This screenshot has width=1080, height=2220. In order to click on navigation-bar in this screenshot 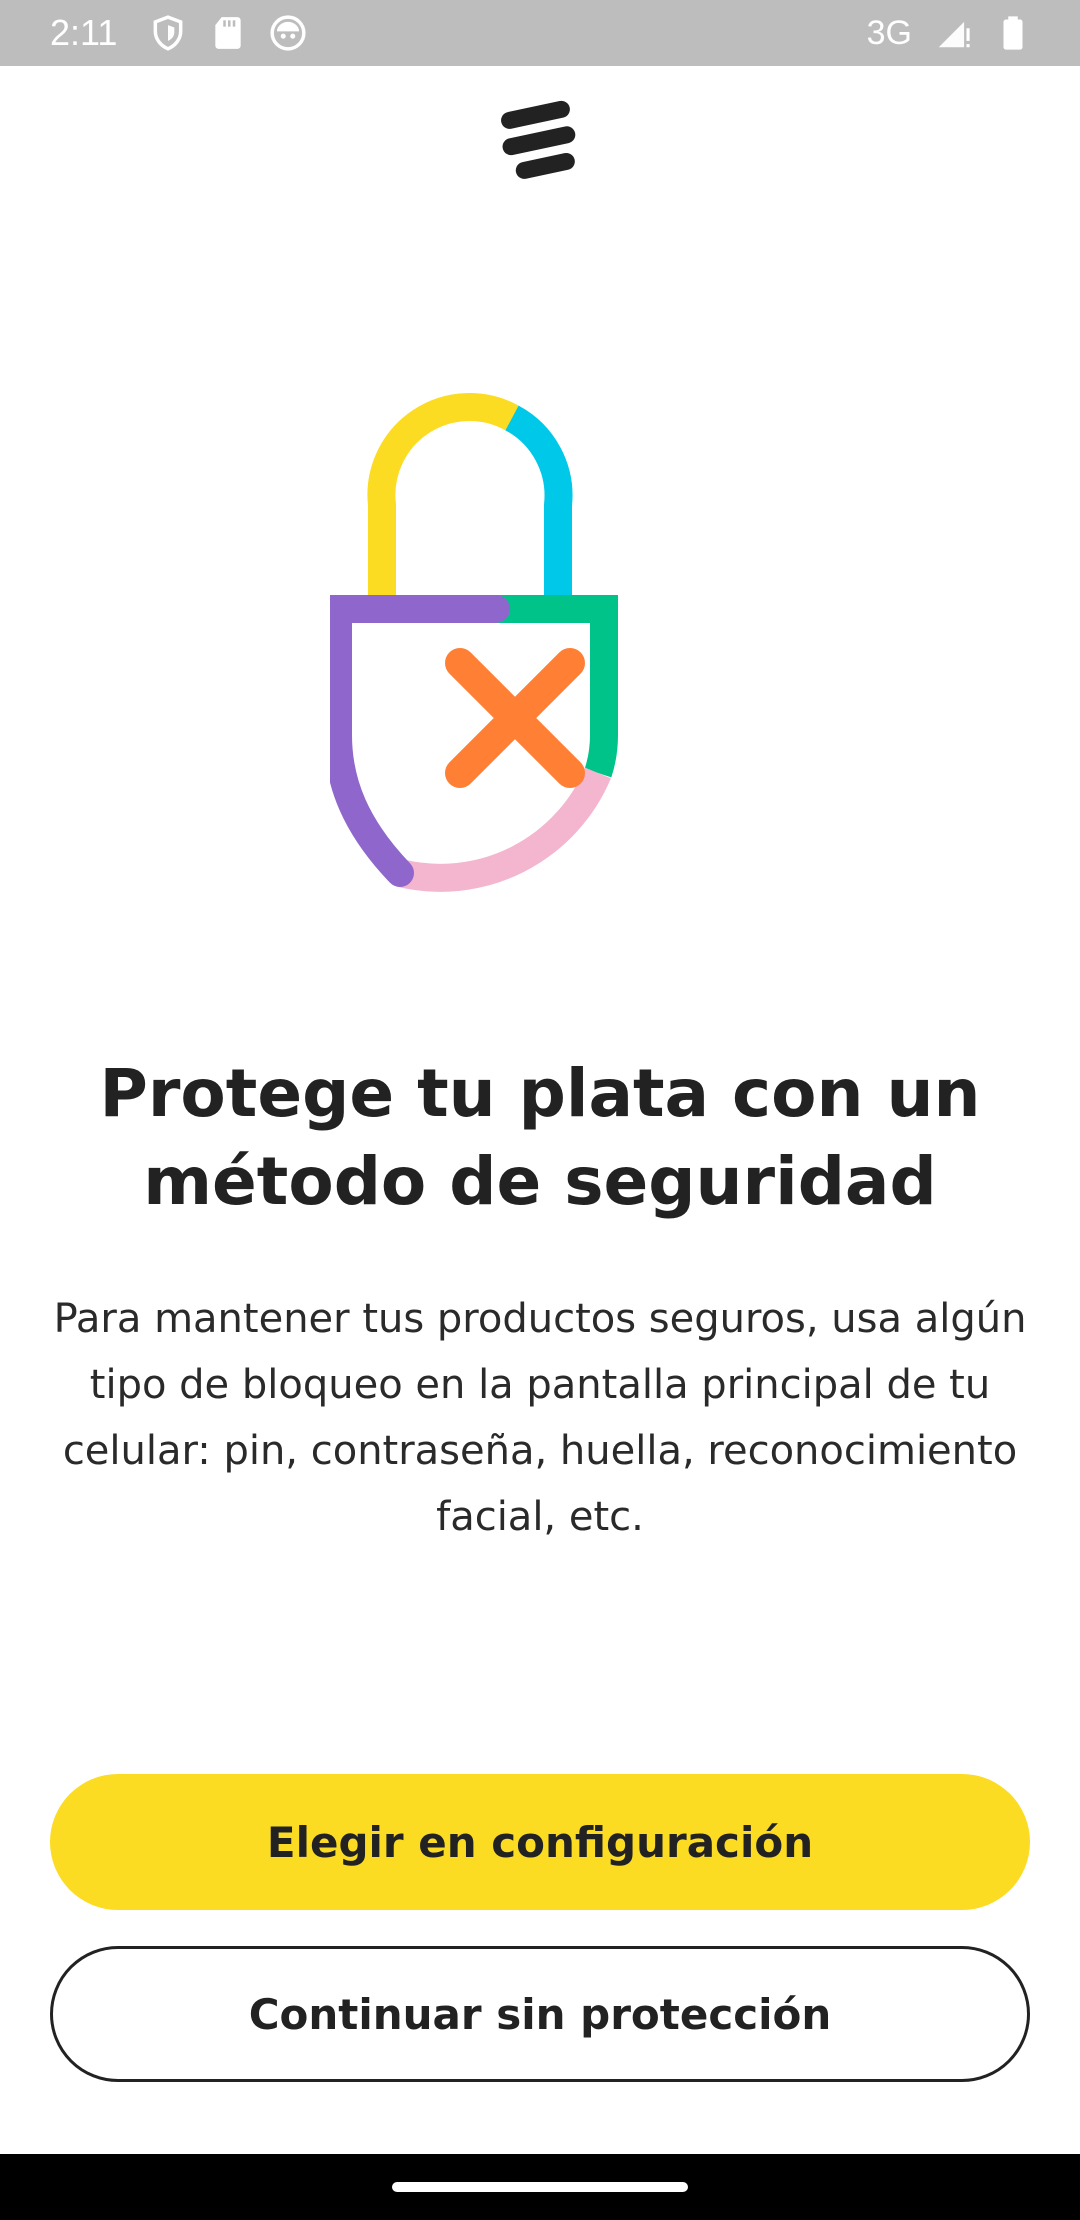, I will do `click(540, 2187)`.